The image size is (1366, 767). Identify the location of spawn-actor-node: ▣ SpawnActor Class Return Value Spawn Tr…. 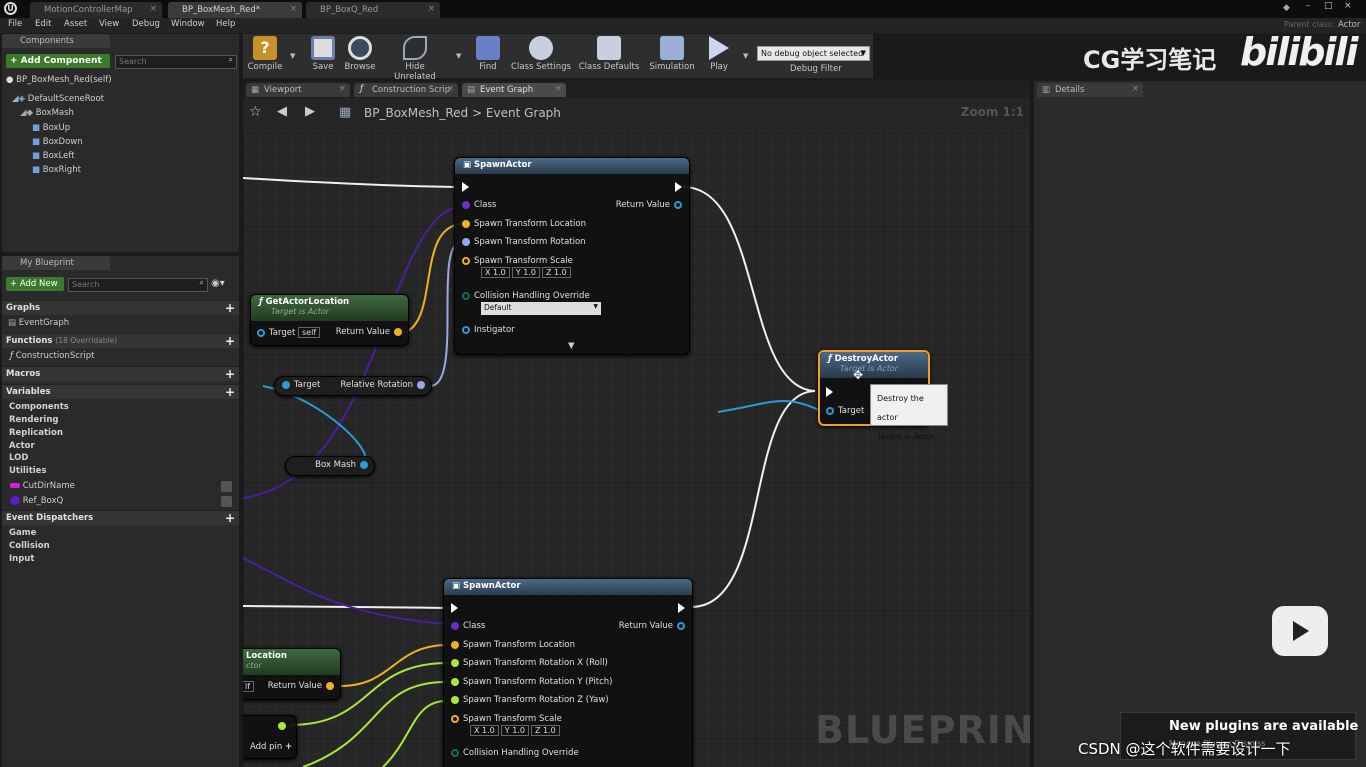
(572, 256).